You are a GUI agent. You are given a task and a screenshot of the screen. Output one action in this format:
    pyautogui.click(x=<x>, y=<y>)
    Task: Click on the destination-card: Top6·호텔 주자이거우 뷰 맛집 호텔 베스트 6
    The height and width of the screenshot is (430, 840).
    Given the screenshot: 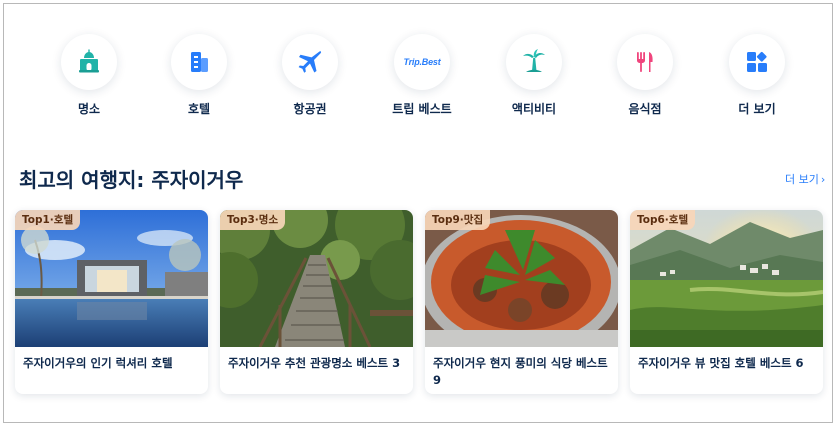 What is the action you would take?
    pyautogui.click(x=726, y=302)
    